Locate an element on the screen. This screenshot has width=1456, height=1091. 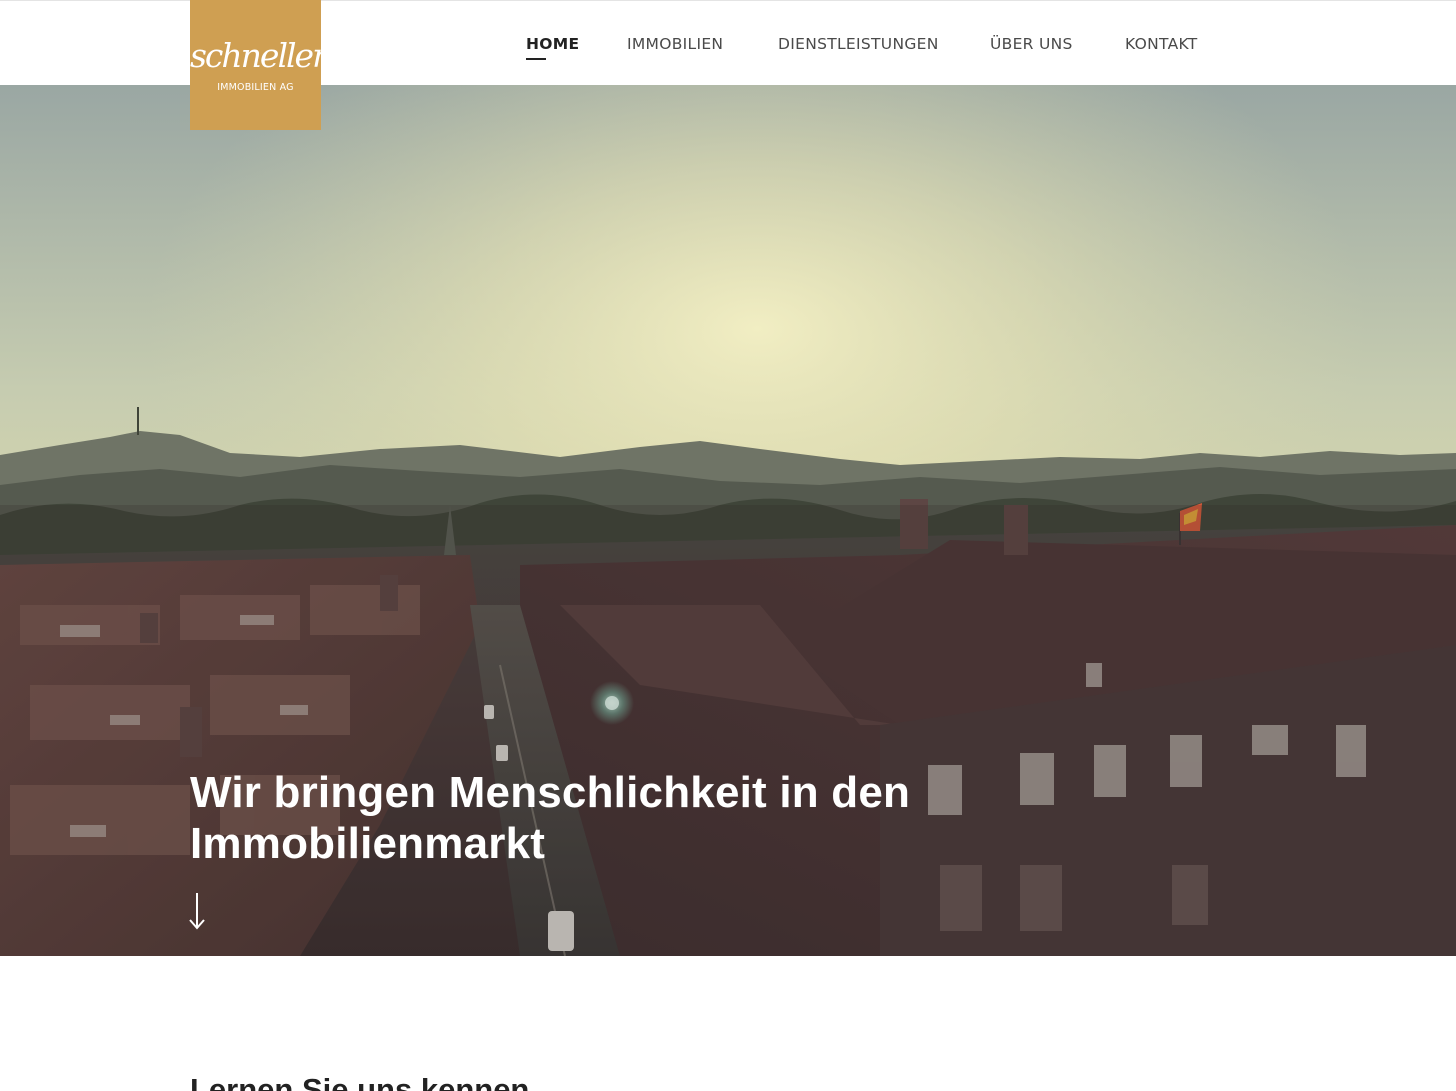
nav-item-label: DIENSTLEISTUNGEN is located at coordinates (858, 44).